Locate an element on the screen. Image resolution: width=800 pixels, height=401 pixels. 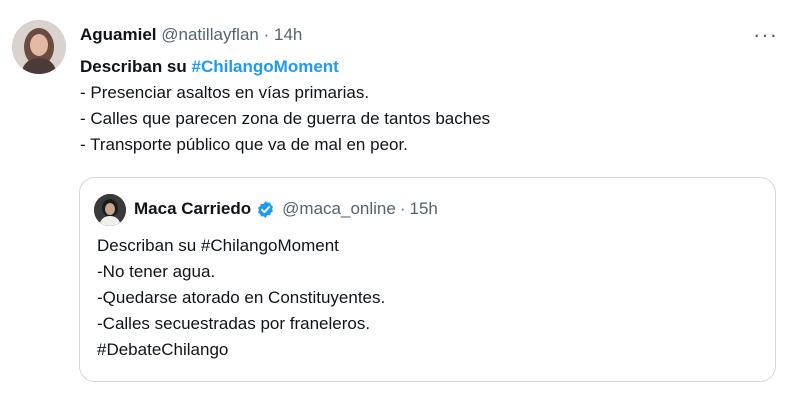
tweet-text-line: - Presenciar asaltos en vías primarias. is located at coordinates (225, 92).